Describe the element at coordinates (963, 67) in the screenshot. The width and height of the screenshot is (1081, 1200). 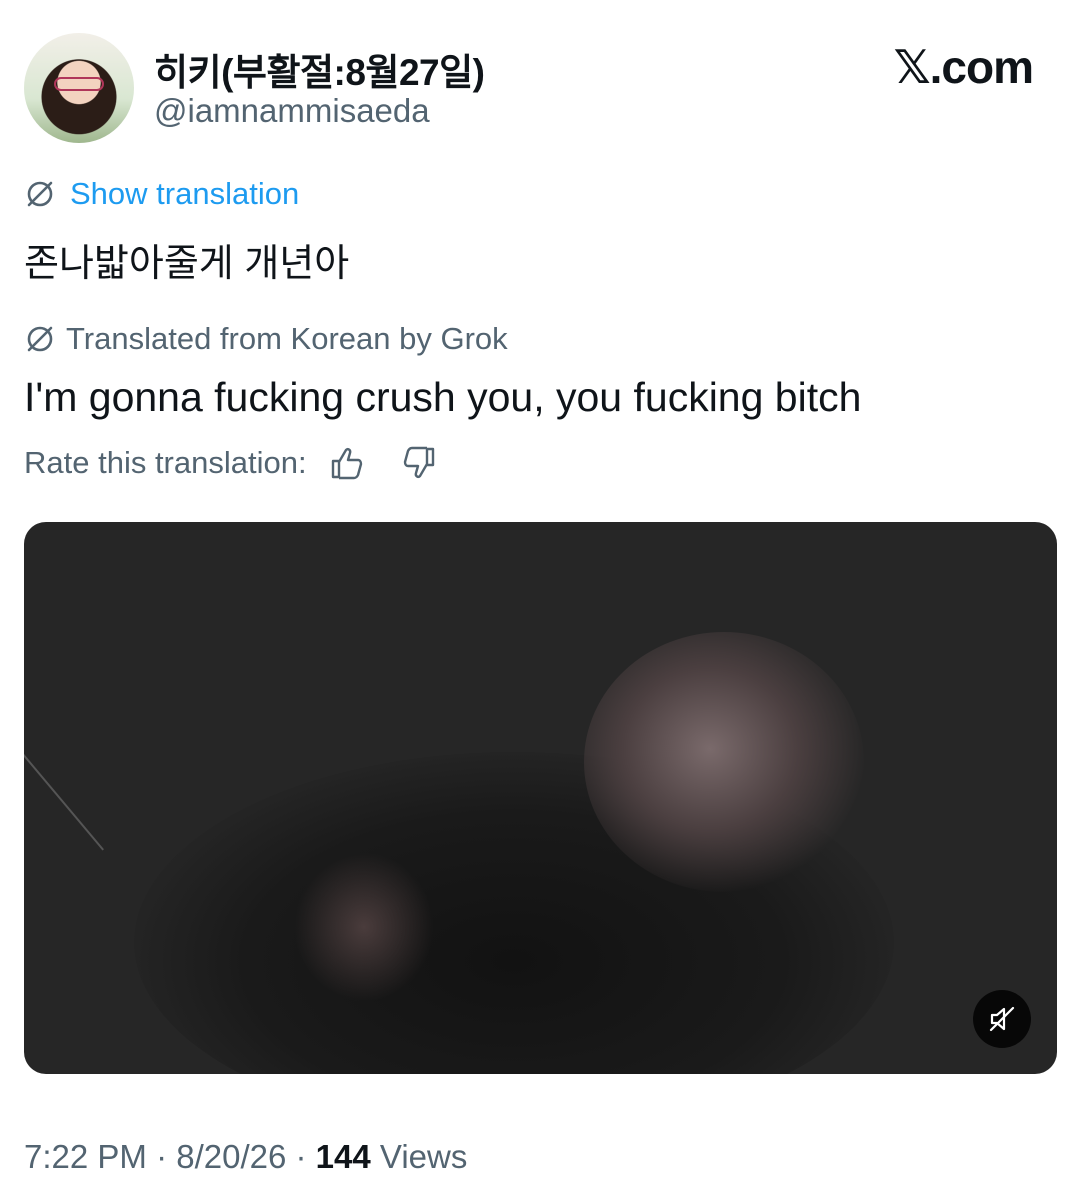
I see `brand-logo: 𝕏.com` at that location.